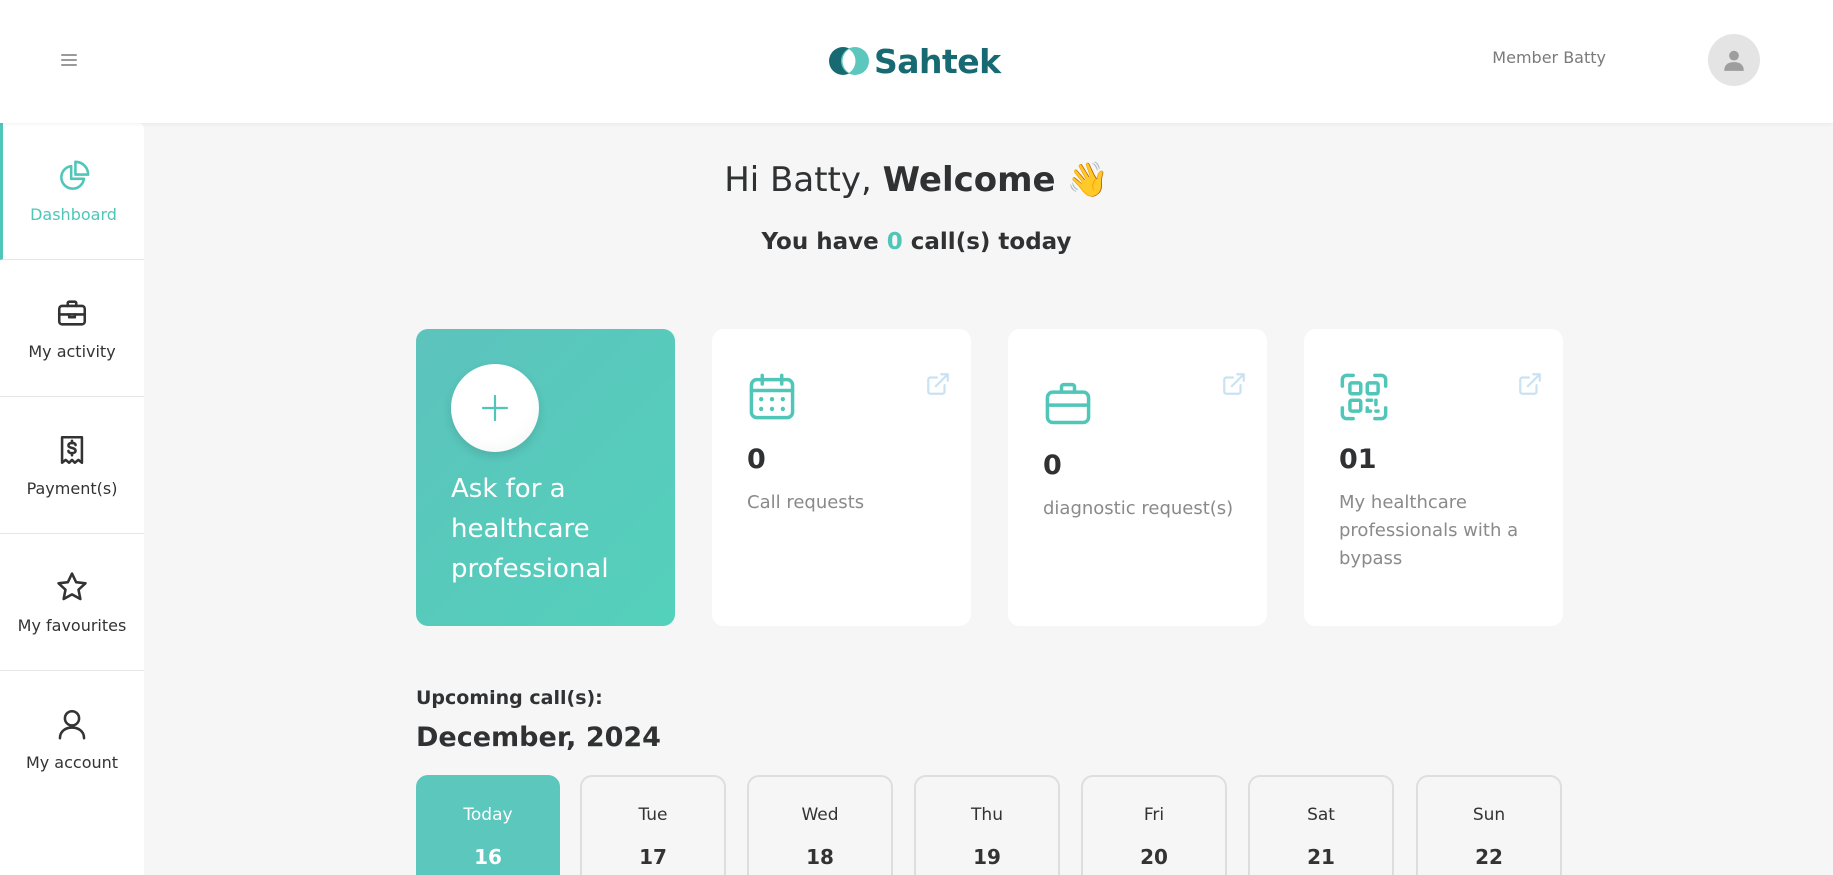 This screenshot has width=1833, height=875. Describe the element at coordinates (1358, 459) in the screenshot. I see `professionals-count: 01` at that location.